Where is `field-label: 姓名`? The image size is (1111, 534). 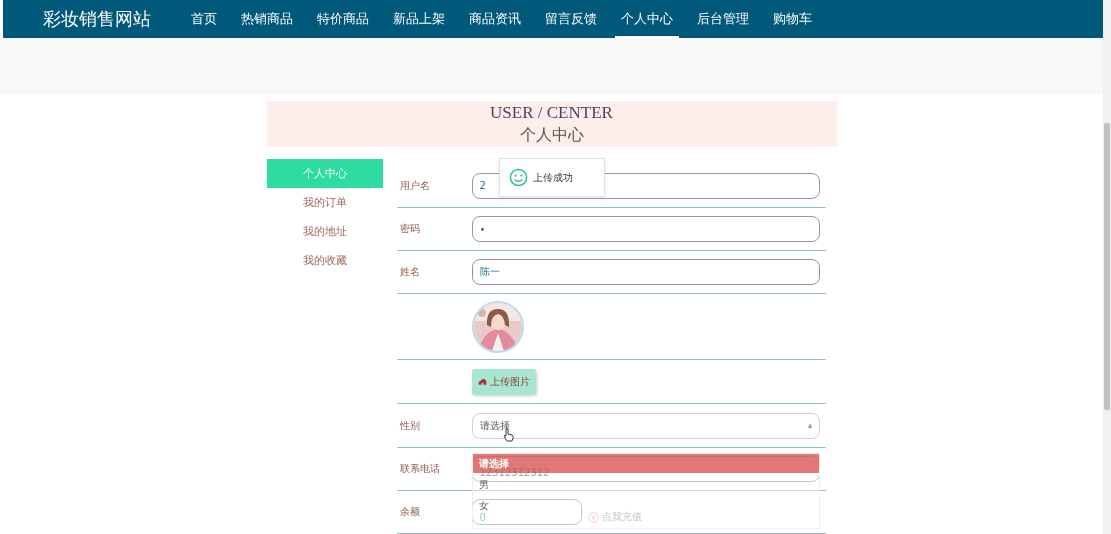 field-label: 姓名 is located at coordinates (409, 272).